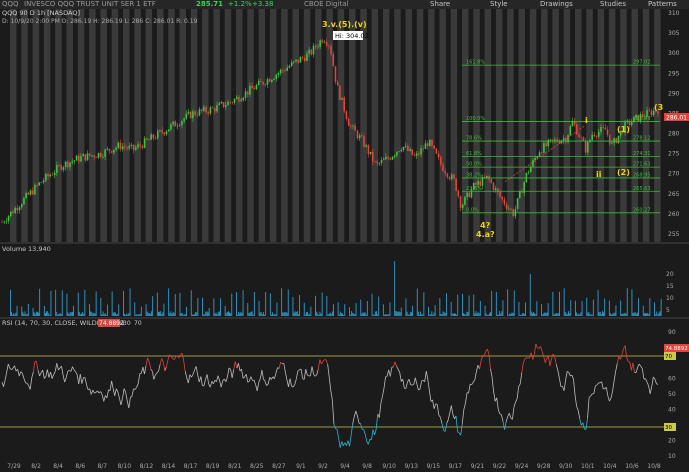 The width and height of the screenshot is (689, 472). Describe the element at coordinates (586, 120) in the screenshot. I see `wave-label-i: i` at that location.